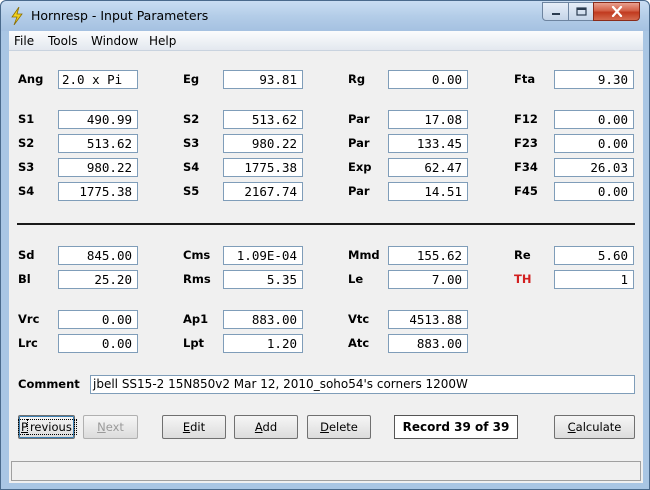  Describe the element at coordinates (364, 255) in the screenshot. I see `label-mmd: Mmd` at that location.